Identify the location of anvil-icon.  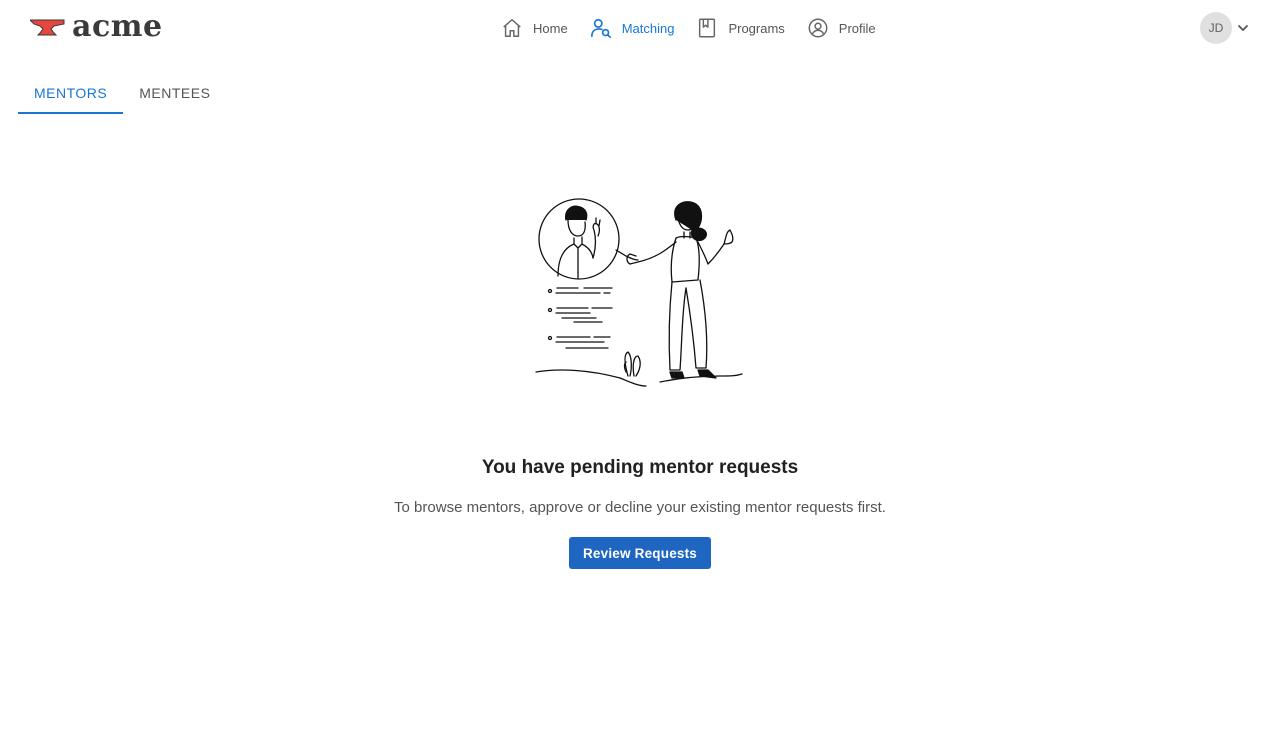
(47, 27).